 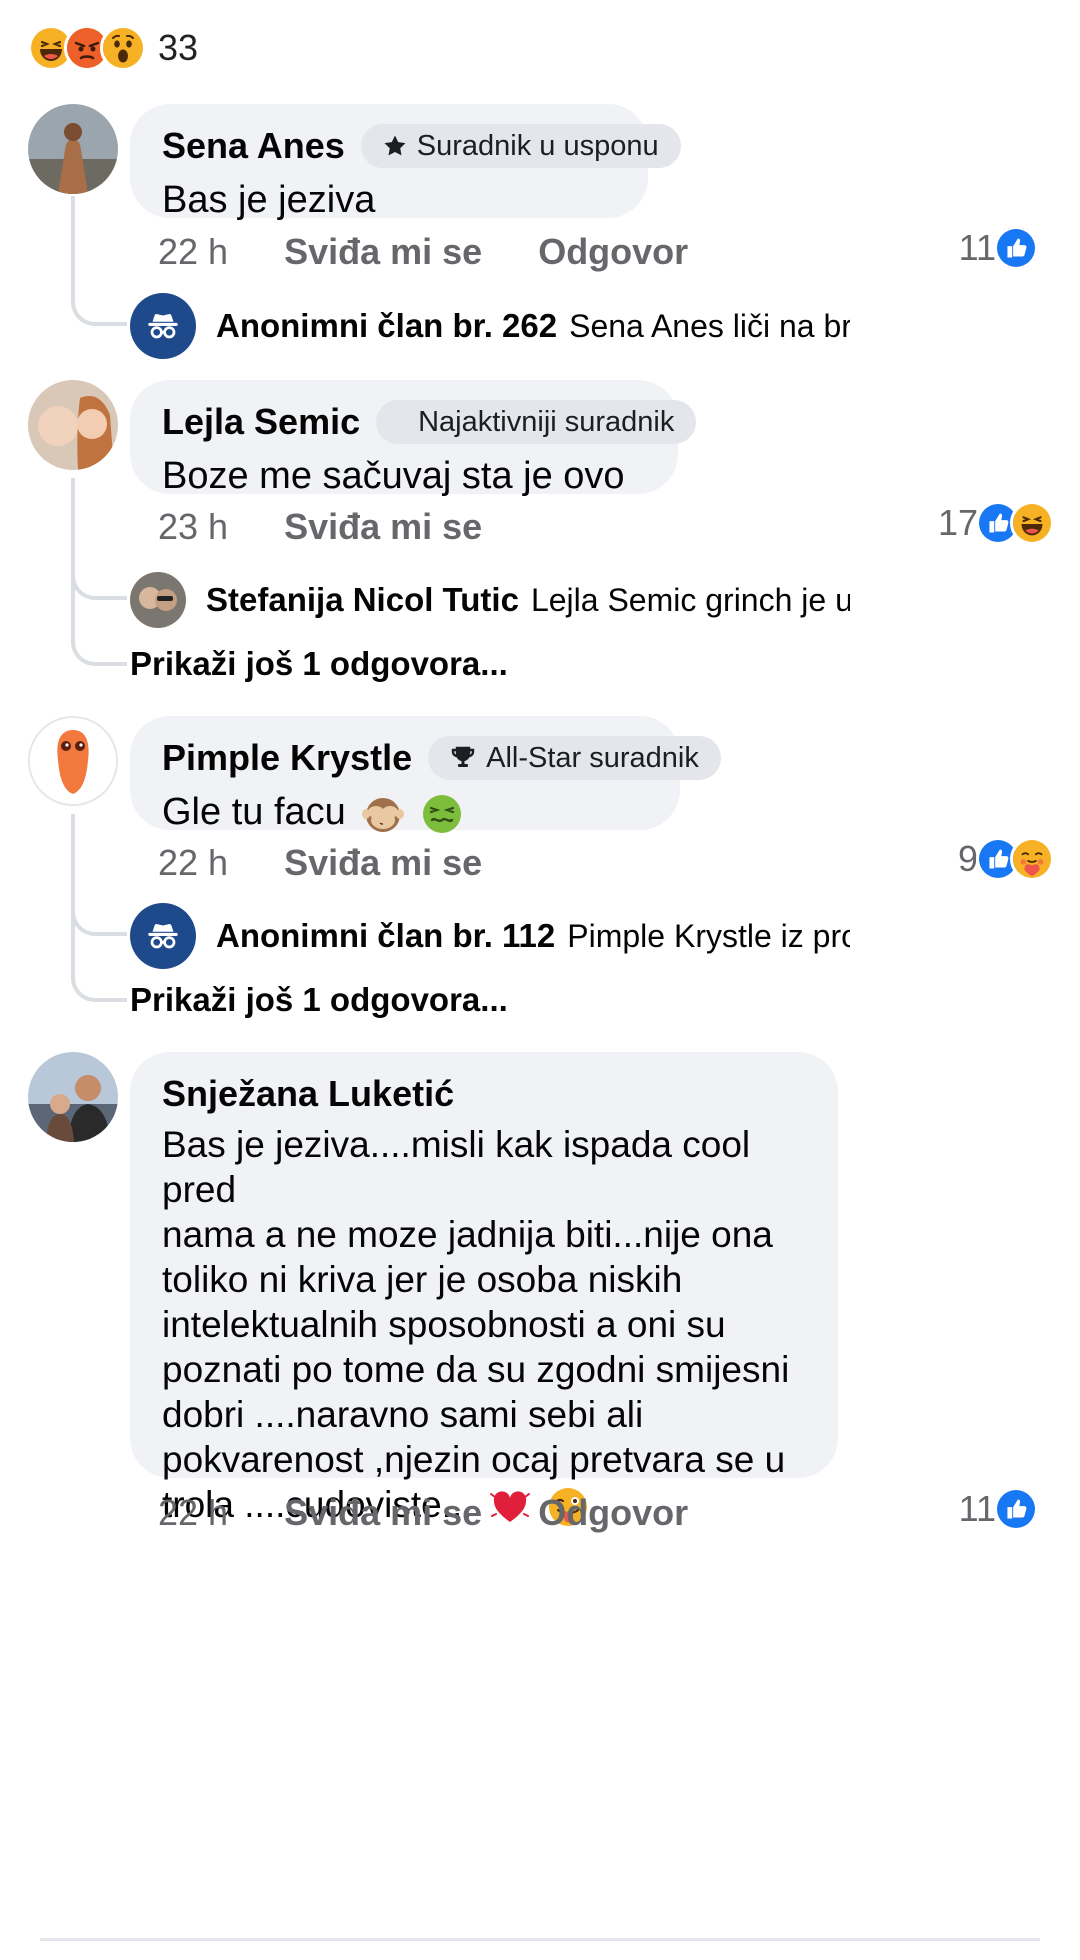 What do you see at coordinates (269, 200) in the screenshot?
I see `comment-text: Bas je jeziva` at bounding box center [269, 200].